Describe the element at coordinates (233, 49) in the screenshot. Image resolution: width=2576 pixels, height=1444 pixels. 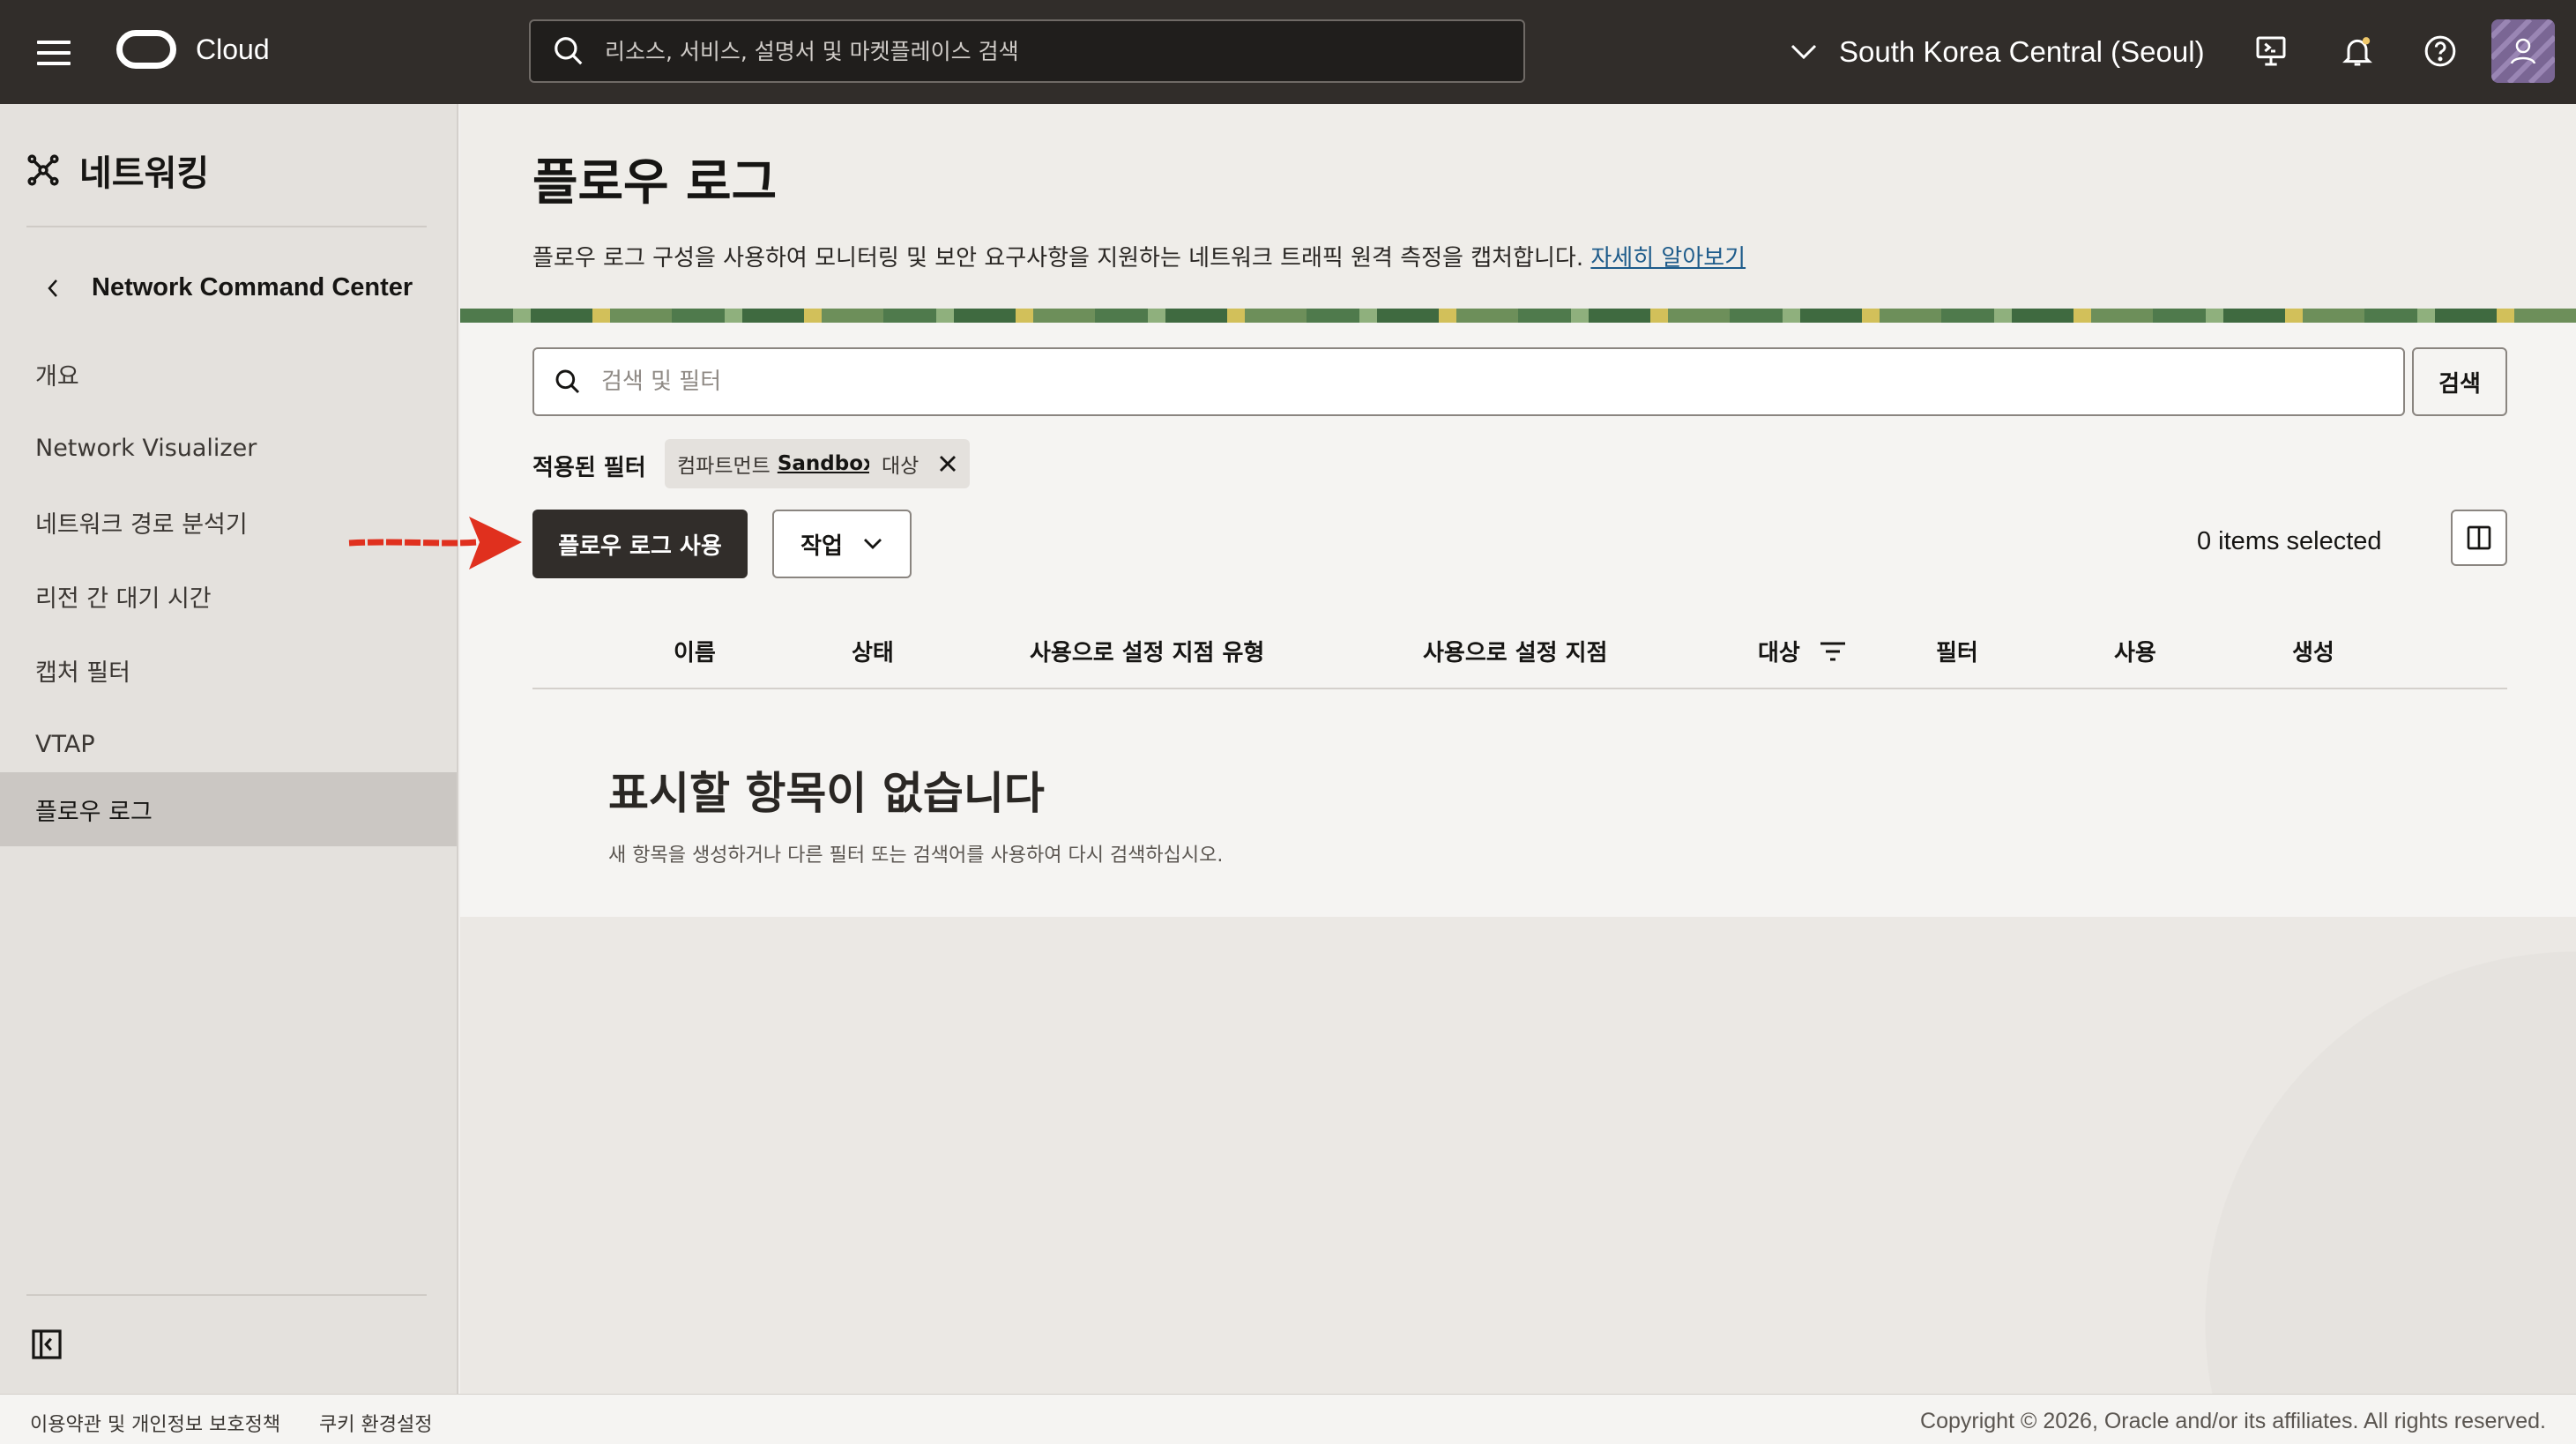
I see `logo-text: Cloud` at that location.